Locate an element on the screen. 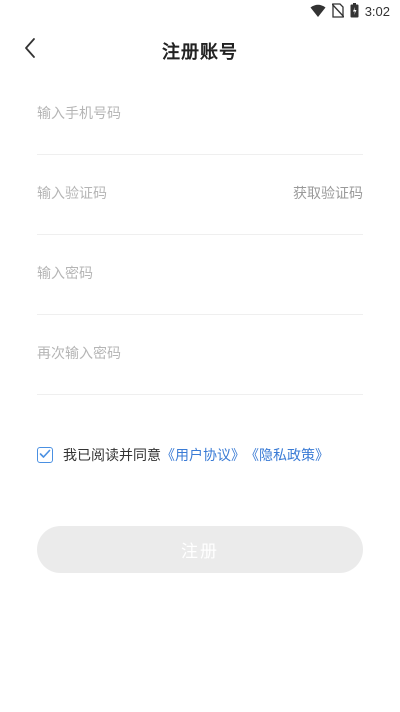  status-bar: 3:02 is located at coordinates (200, 12).